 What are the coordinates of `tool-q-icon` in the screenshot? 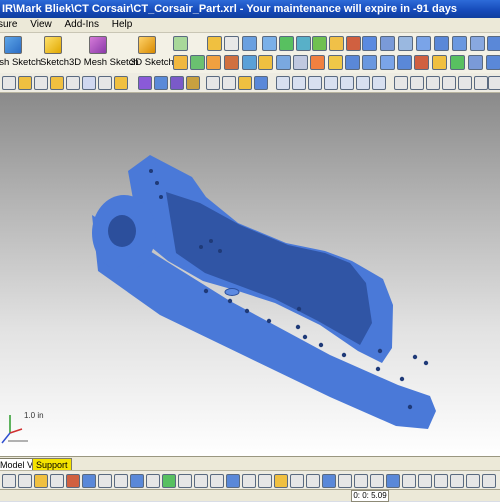 It's located at (457, 62).